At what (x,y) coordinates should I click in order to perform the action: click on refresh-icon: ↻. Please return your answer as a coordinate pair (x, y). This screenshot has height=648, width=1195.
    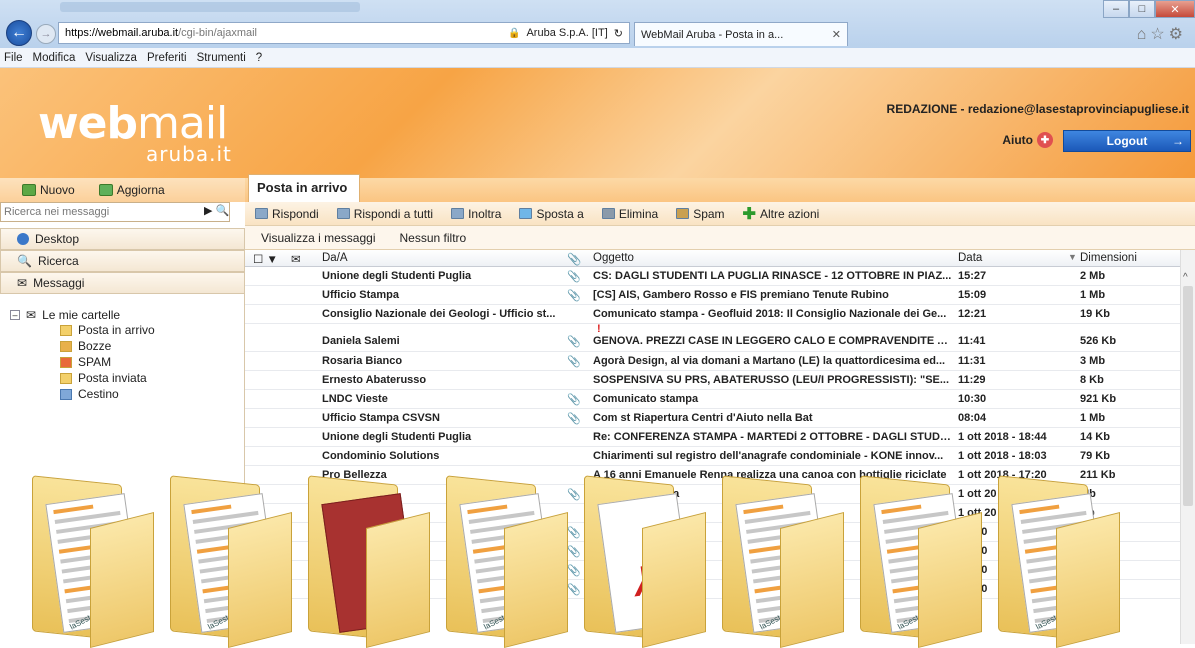
    Looking at the image, I should click on (618, 33).